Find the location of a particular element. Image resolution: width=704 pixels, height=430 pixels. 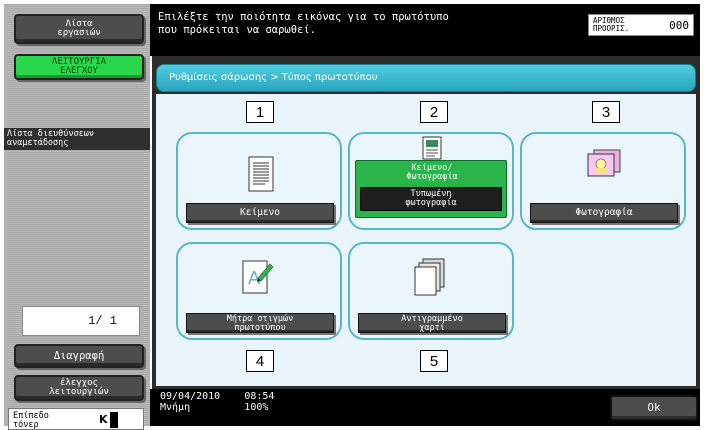

destination-counter: ΑΡΙΘΜΟΣ ΠΡΟΟΡΙΣ. 000 is located at coordinates (641, 25).